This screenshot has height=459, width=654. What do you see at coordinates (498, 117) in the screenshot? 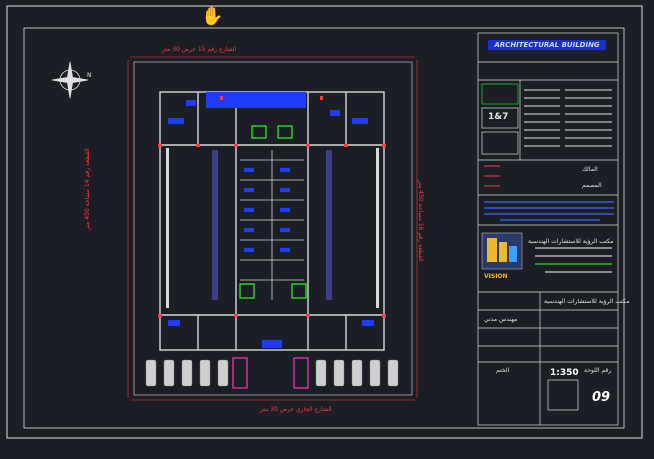
I see `unit-number: 1&7` at bounding box center [498, 117].